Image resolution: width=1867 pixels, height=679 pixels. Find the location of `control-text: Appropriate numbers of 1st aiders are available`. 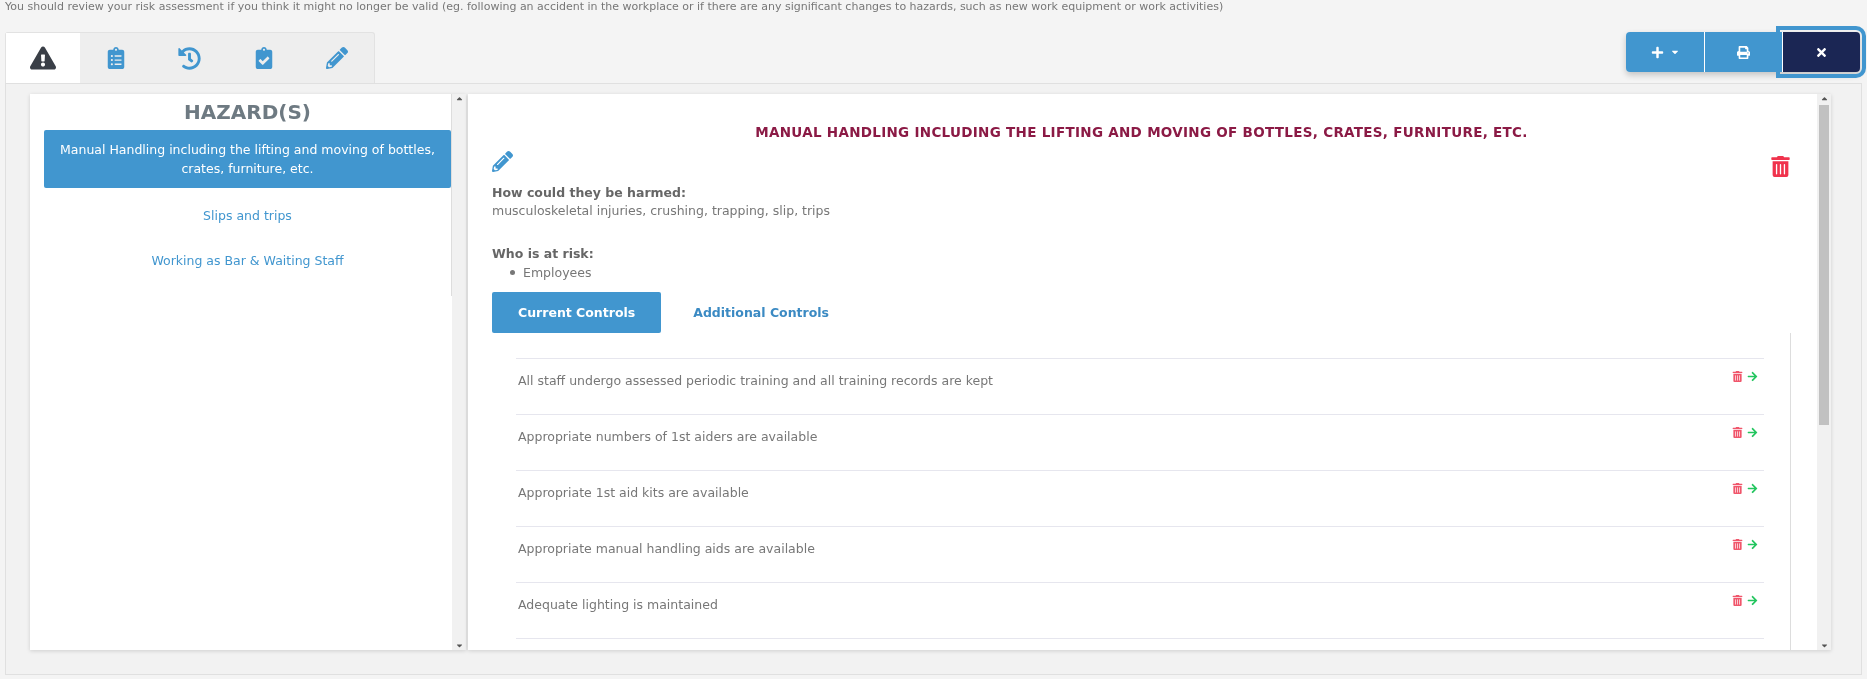

control-text: Appropriate numbers of 1st aiders are available is located at coordinates (668, 437).